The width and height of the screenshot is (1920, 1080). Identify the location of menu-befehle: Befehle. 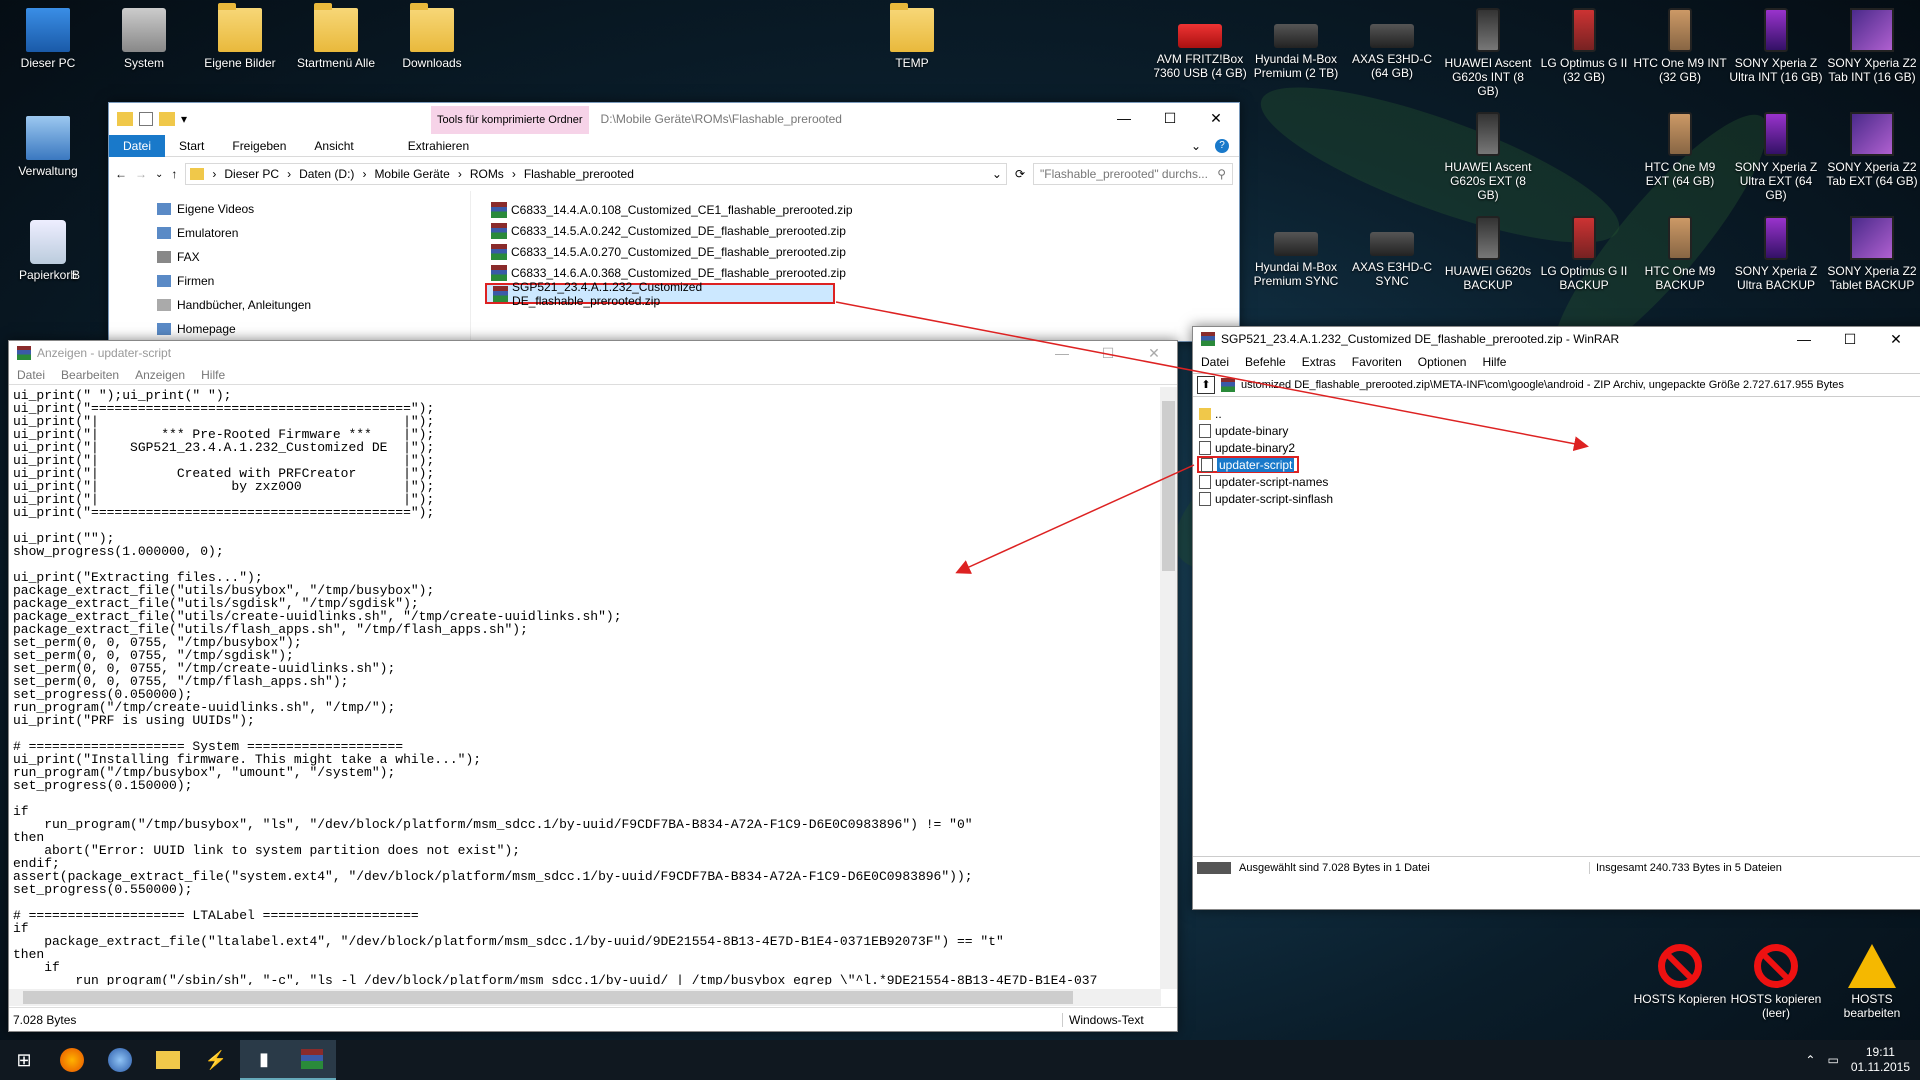
(1265, 362).